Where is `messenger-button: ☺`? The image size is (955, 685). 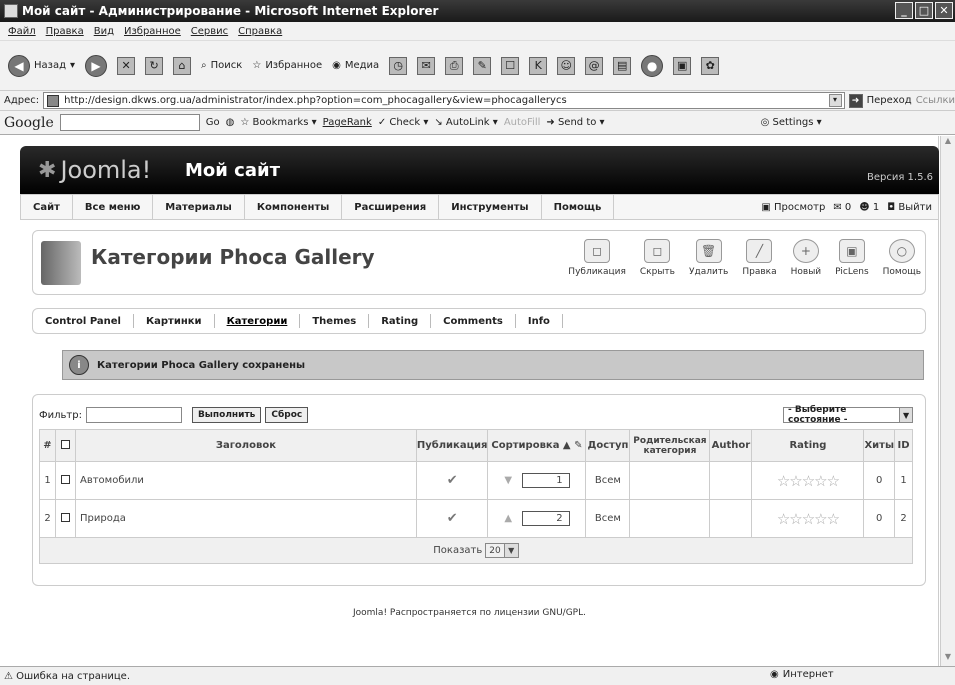
messenger-button: ☺ is located at coordinates (566, 65).